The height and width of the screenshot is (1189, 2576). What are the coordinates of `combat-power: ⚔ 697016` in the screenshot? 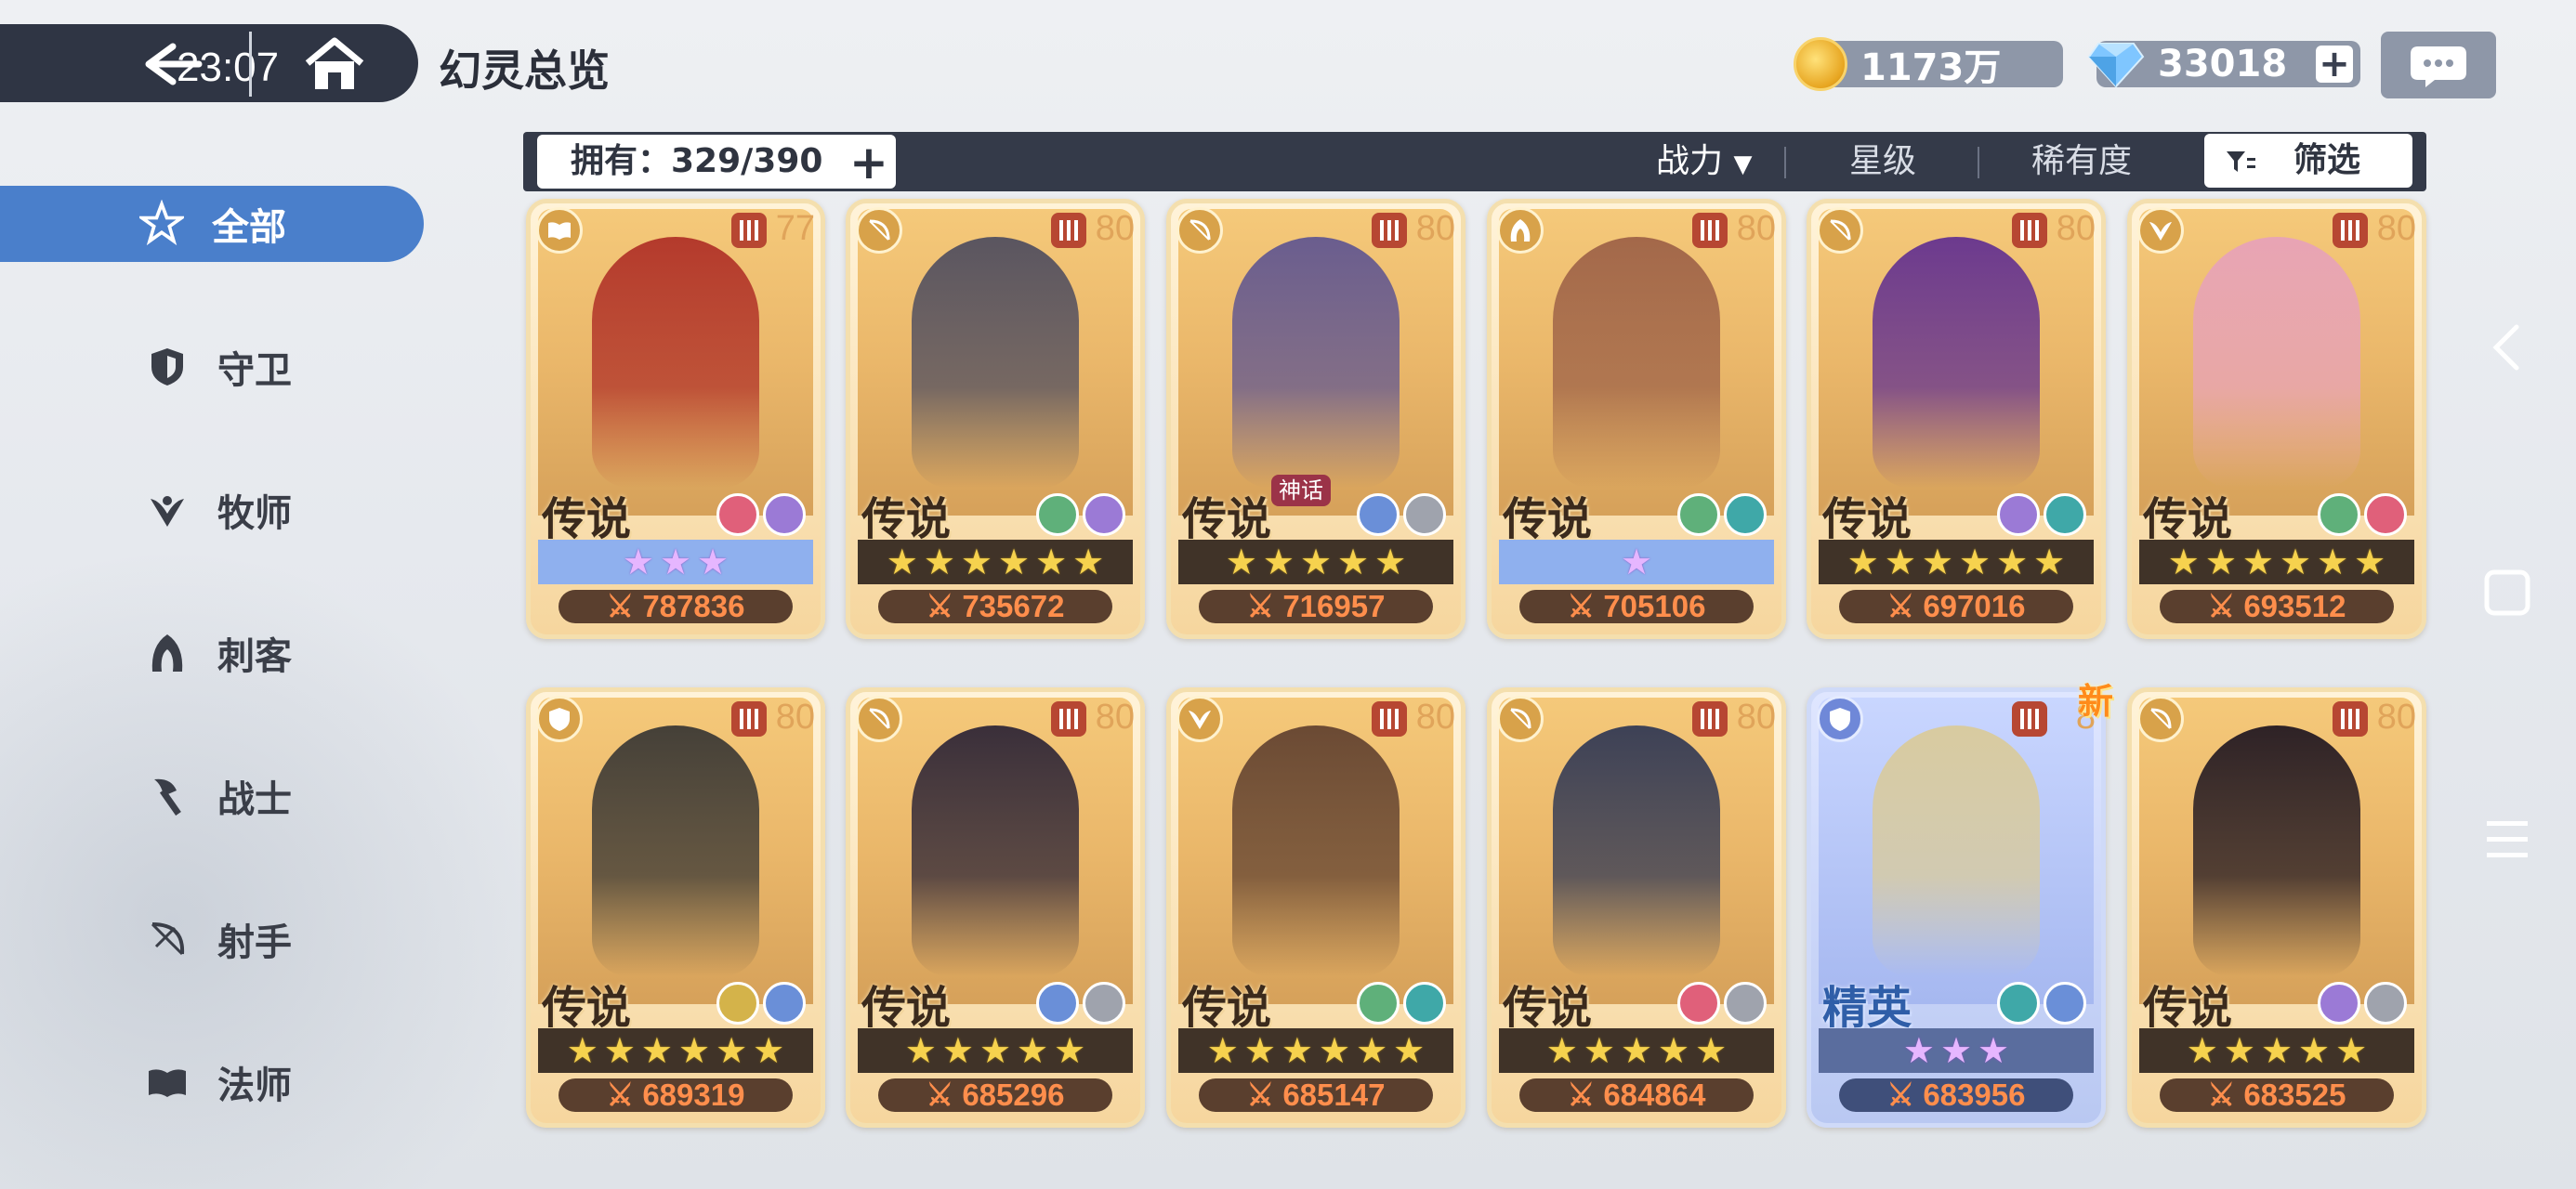 It's located at (1956, 606).